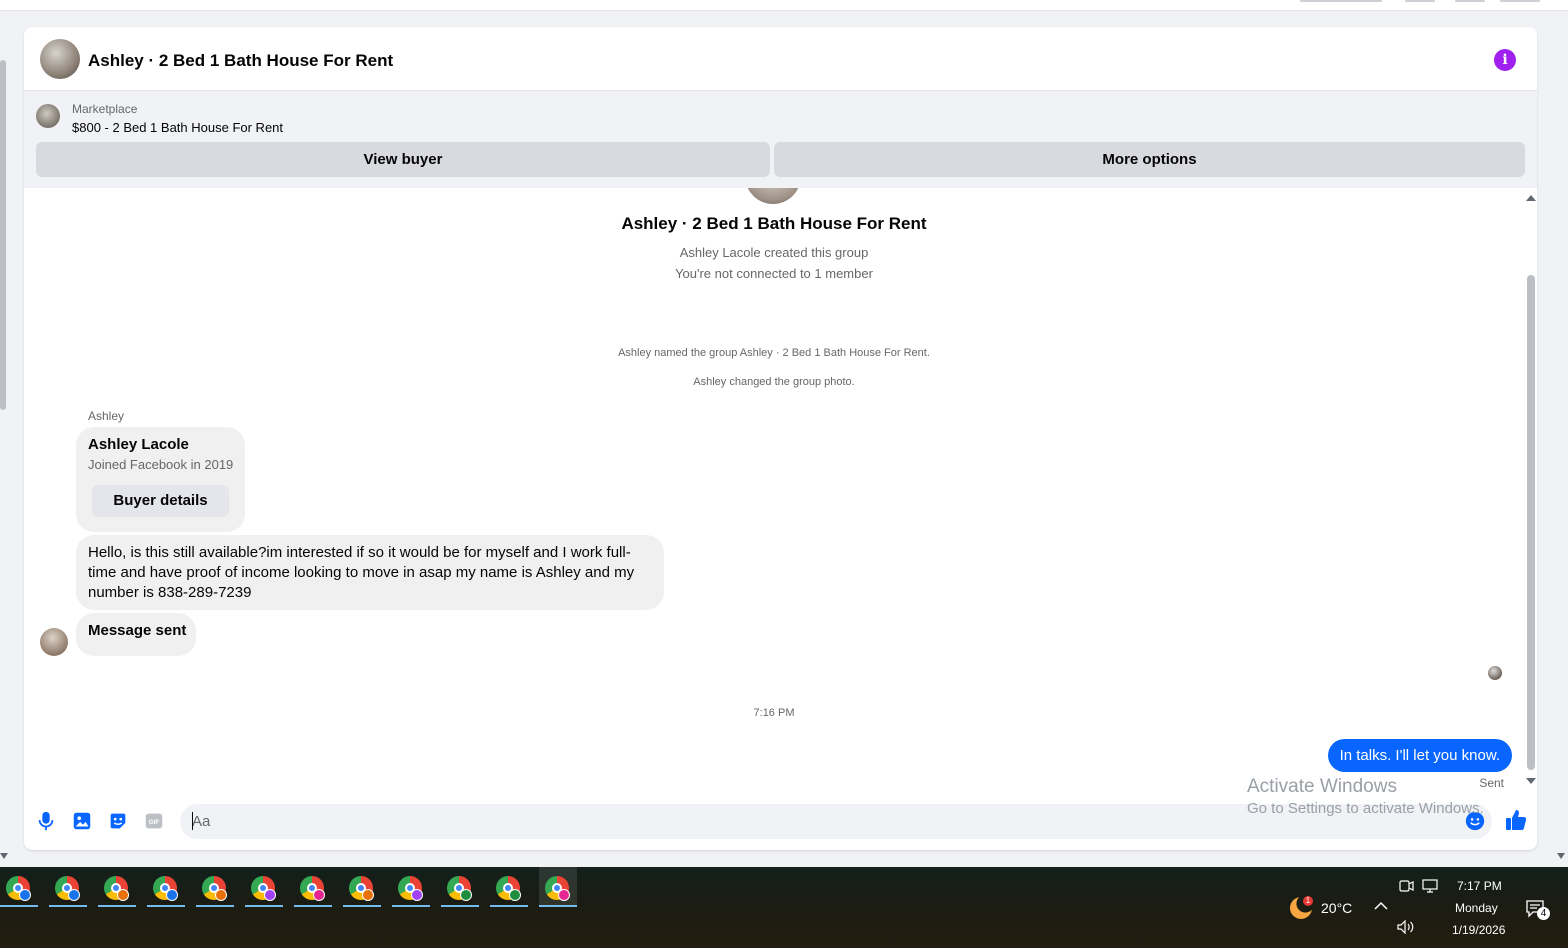  What do you see at coordinates (1406, 927) in the screenshot?
I see `volume-icon` at bounding box center [1406, 927].